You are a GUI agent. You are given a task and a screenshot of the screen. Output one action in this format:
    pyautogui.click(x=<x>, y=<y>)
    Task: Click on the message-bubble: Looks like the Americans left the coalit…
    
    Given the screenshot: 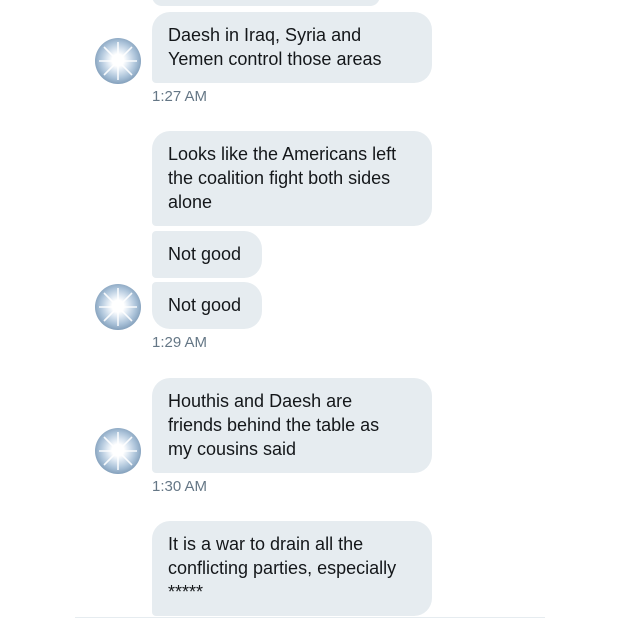 What is the action you would take?
    pyautogui.click(x=292, y=178)
    